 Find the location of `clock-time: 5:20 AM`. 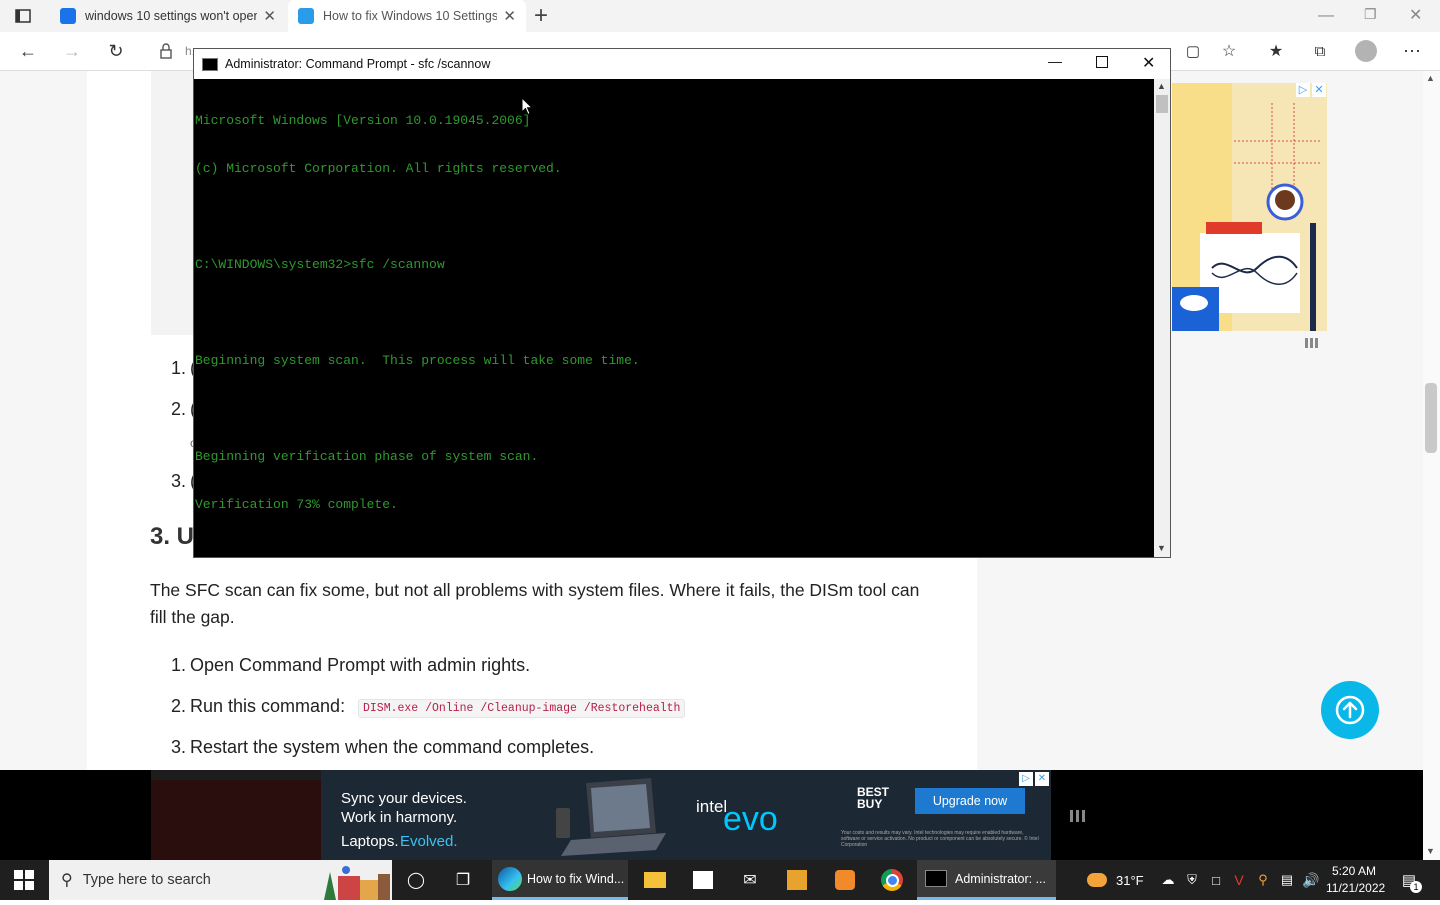

clock-time: 5:20 AM is located at coordinates (1354, 871).